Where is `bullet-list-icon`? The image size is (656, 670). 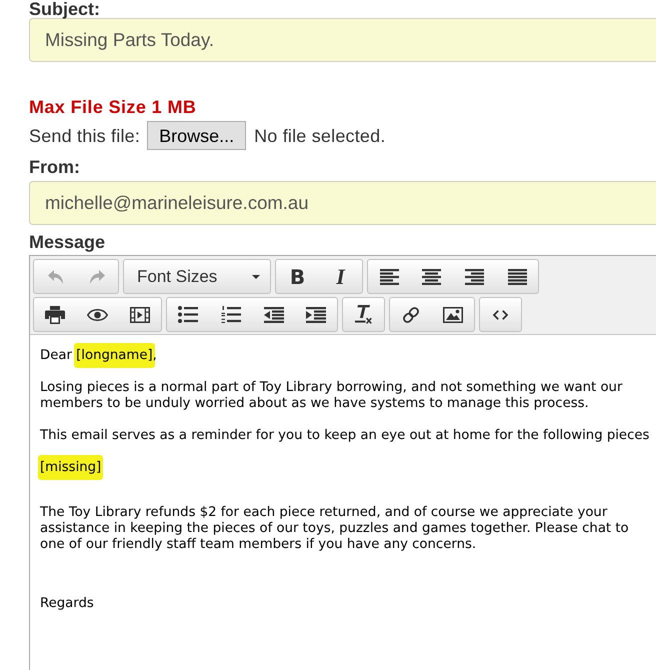
bullet-list-icon is located at coordinates (188, 314).